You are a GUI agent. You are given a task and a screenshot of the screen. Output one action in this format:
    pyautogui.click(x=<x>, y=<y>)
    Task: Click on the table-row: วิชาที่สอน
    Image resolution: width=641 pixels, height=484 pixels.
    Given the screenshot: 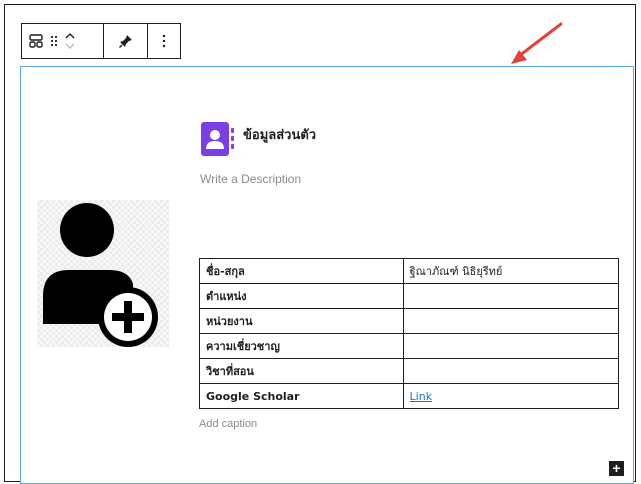 What is the action you would take?
    pyautogui.click(x=409, y=371)
    